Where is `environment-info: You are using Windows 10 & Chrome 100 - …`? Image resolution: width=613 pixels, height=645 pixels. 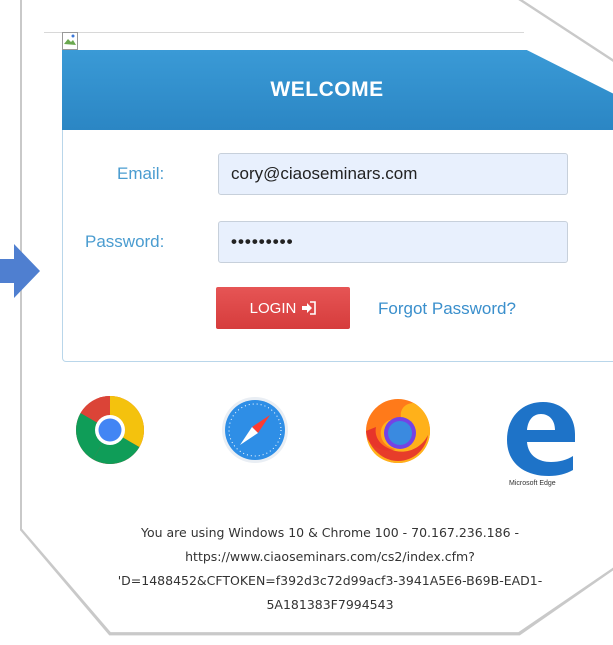 environment-info: You are using Windows 10 & Chrome 100 - … is located at coordinates (330, 569).